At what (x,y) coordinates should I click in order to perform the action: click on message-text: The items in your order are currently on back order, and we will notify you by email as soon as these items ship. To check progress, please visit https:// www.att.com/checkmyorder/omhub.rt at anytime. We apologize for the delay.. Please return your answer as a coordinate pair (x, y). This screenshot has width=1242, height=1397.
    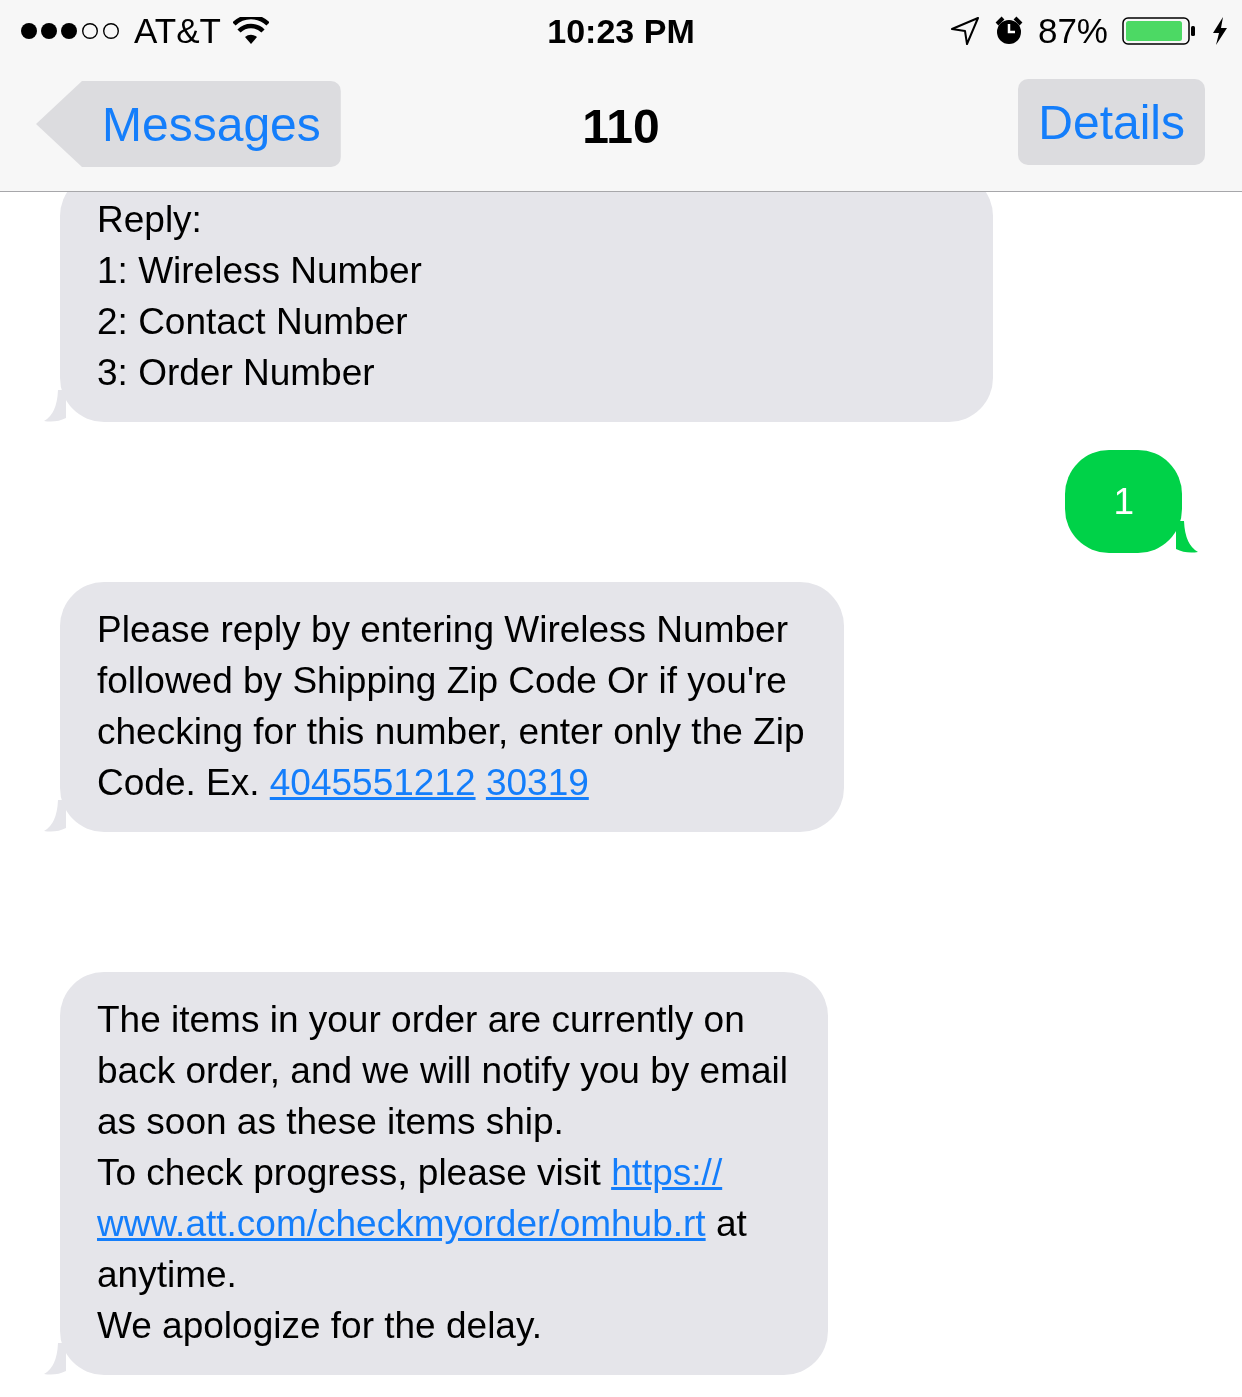
    Looking at the image, I should click on (442, 1173).